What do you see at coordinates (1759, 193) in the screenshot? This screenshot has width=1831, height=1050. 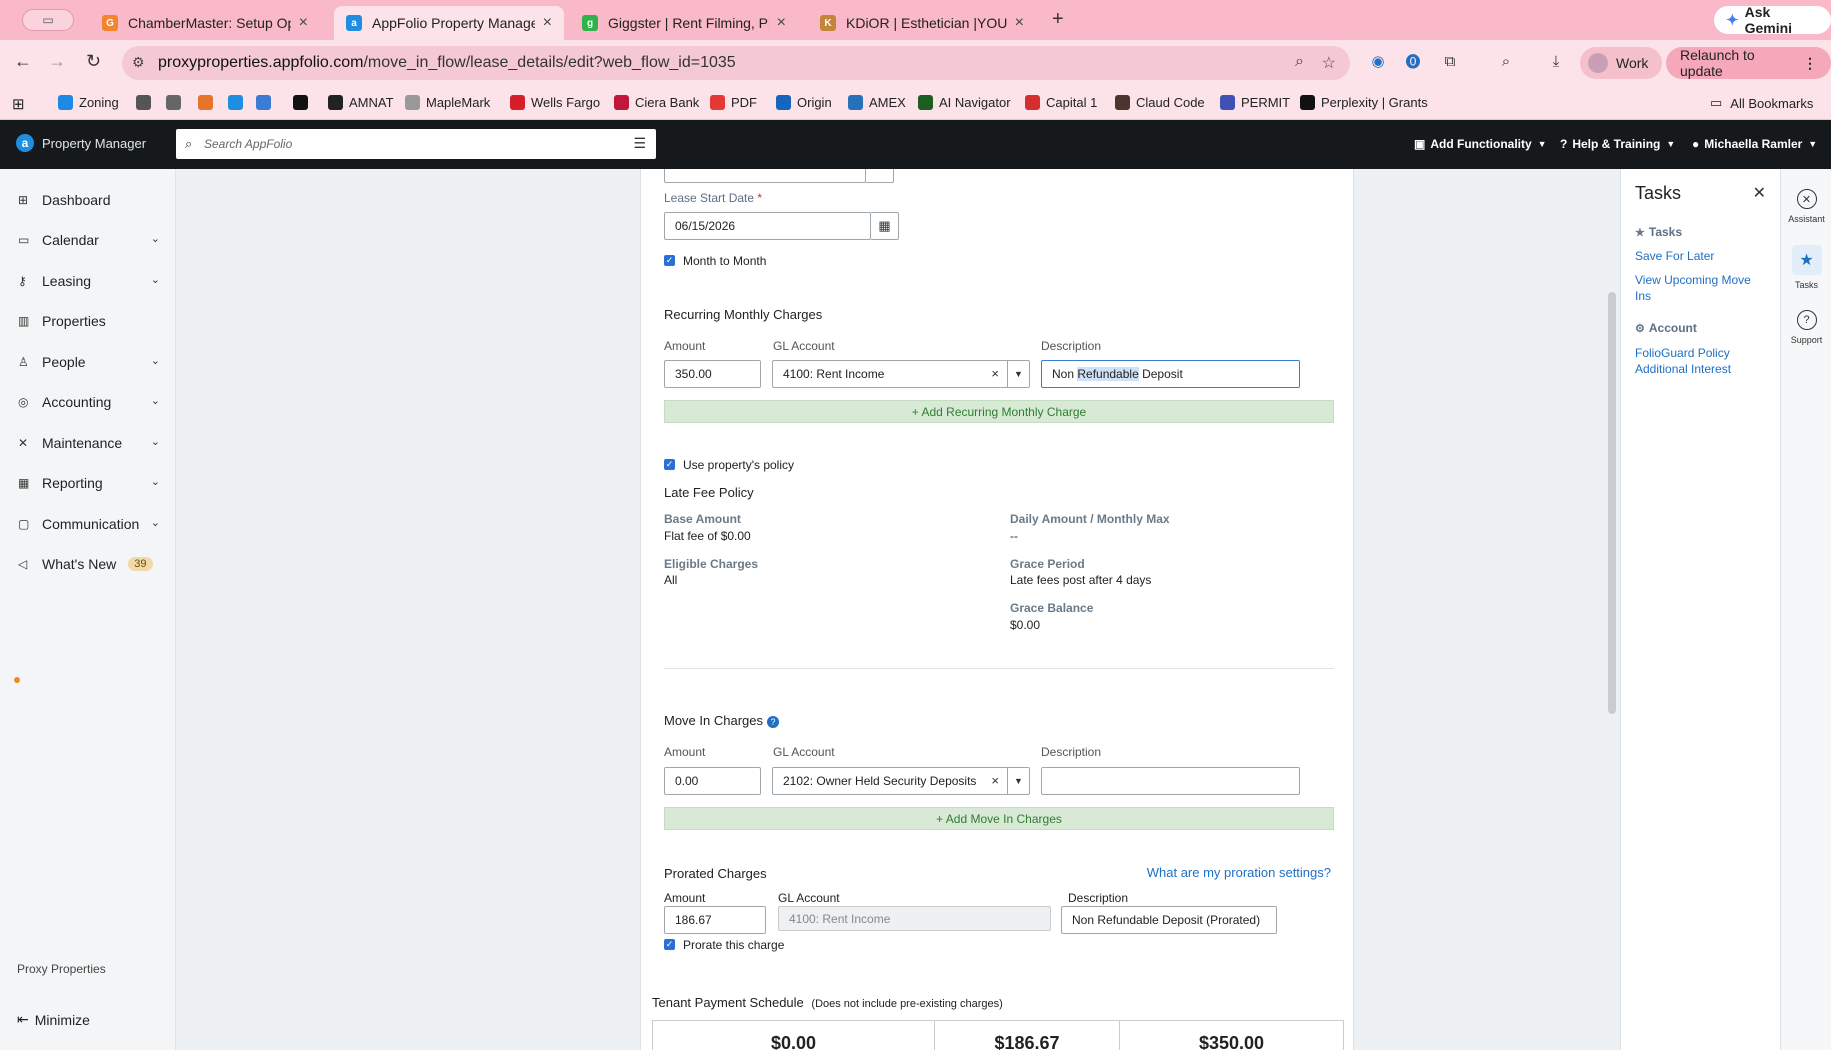 I see `close-icon: ✕` at bounding box center [1759, 193].